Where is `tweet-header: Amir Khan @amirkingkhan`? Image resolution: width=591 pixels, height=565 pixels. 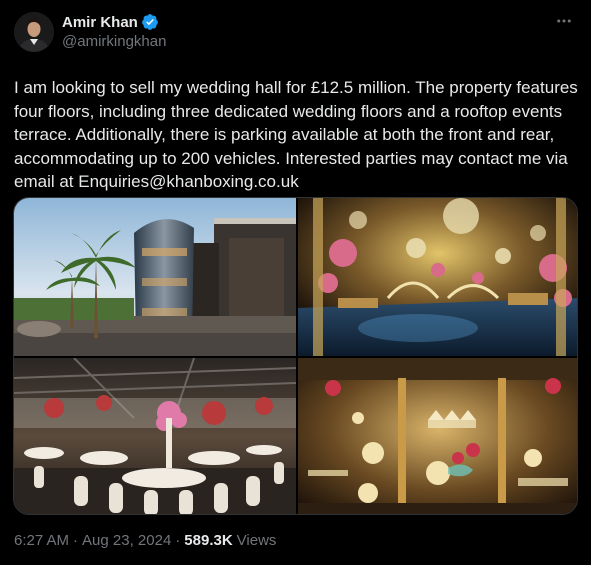
tweet-header: Amir Khan @amirkingkhan is located at coordinates (294, 34).